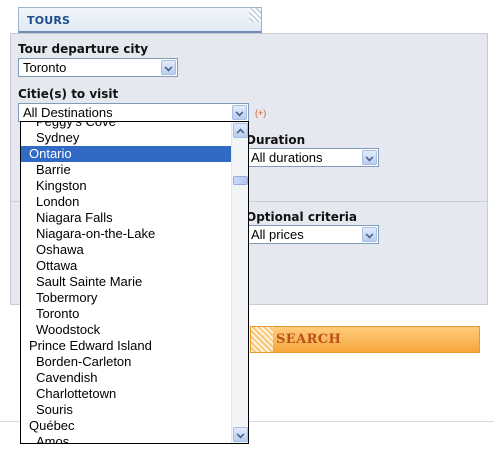 The height and width of the screenshot is (453, 494). What do you see at coordinates (126, 138) in the screenshot?
I see `dropdown-option: Sydney` at bounding box center [126, 138].